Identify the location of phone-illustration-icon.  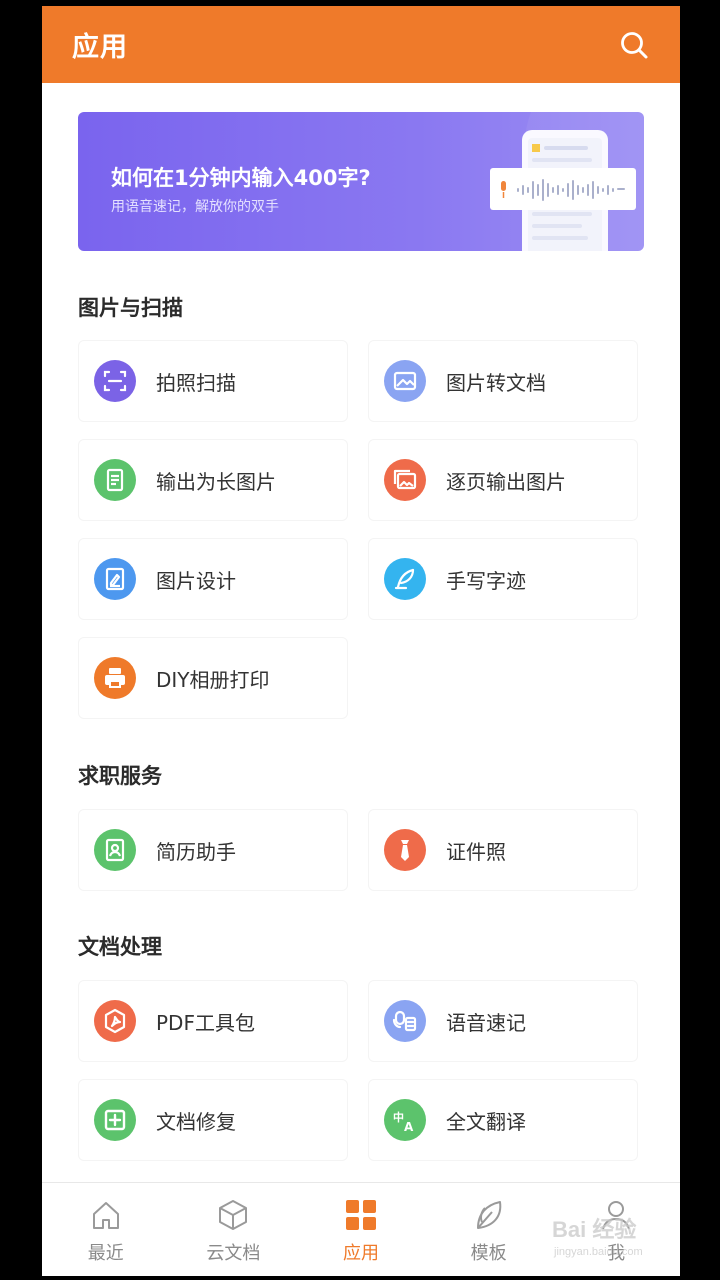
(567, 181).